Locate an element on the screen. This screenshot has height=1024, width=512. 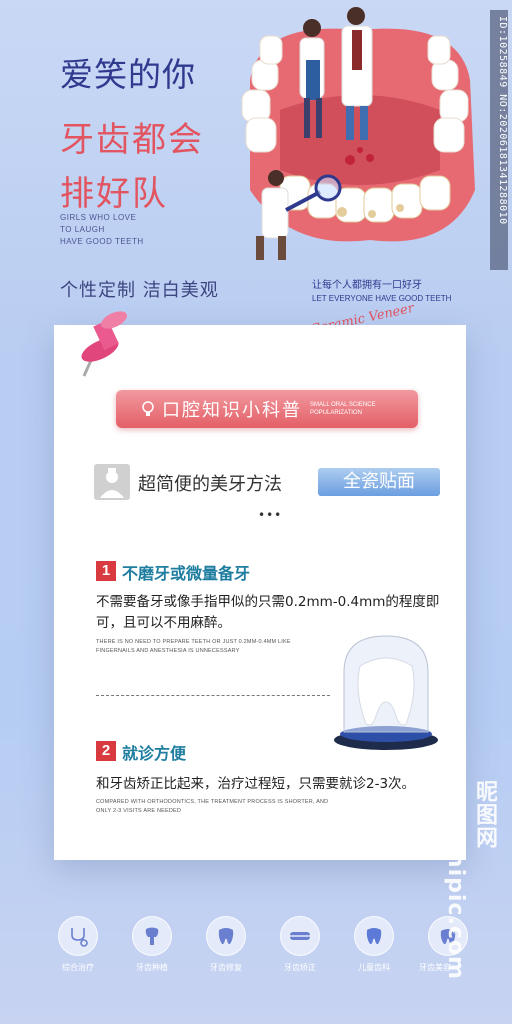
banner-subtitle-line: POPULARIZATION is located at coordinates (336, 413).